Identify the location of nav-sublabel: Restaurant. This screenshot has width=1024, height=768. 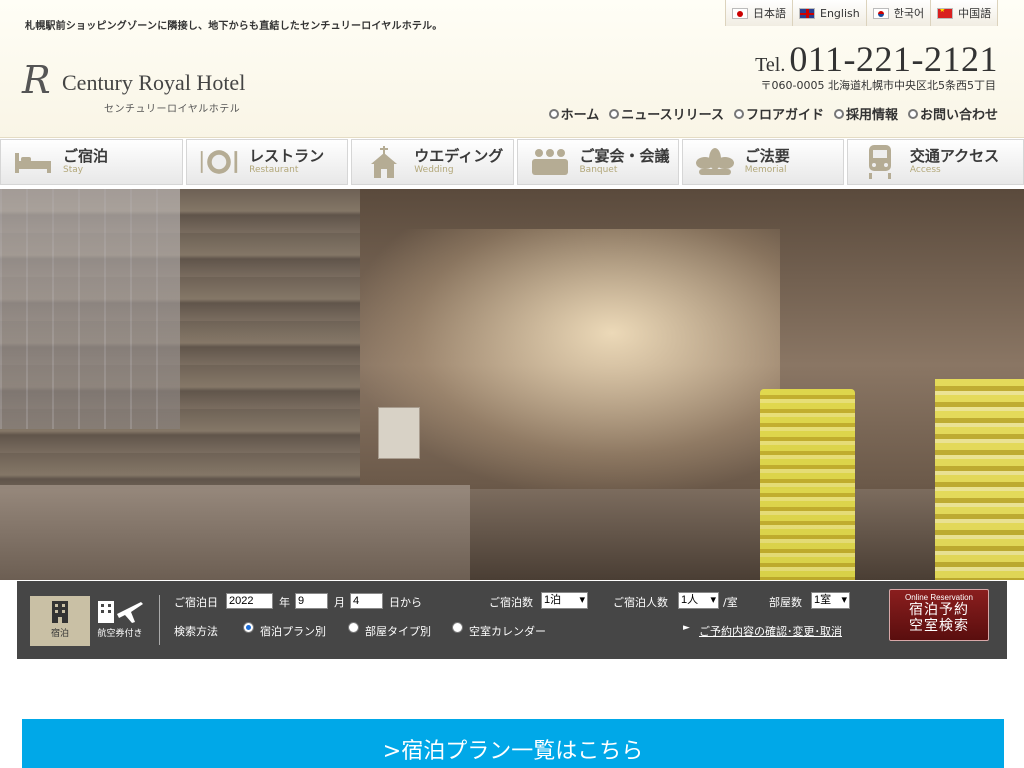
(274, 170).